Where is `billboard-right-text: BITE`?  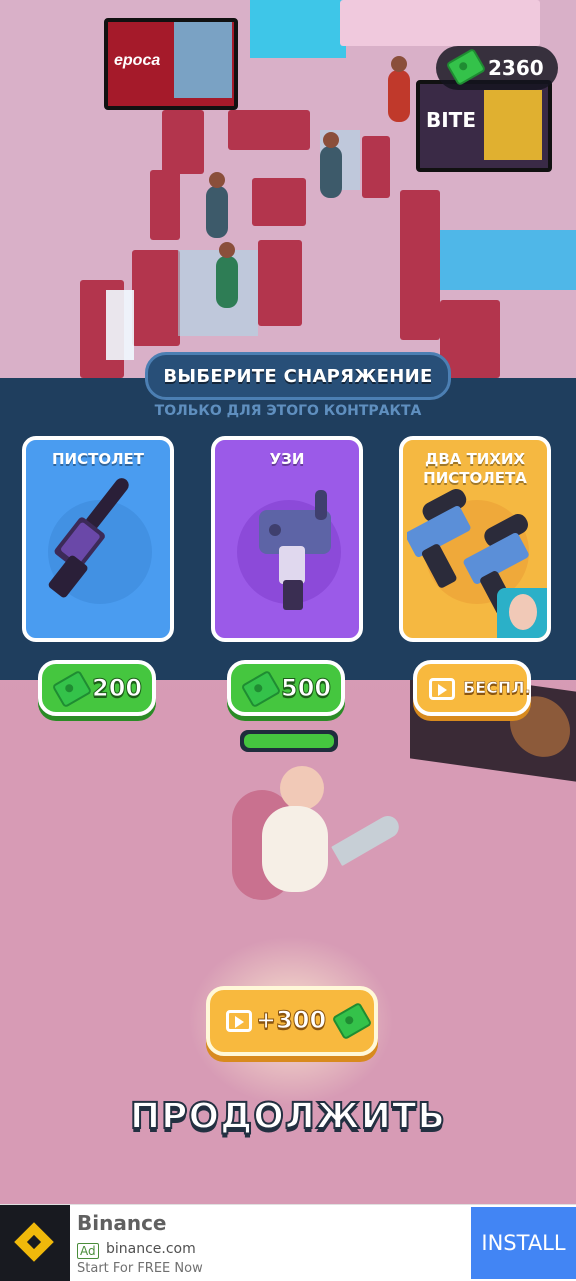
billboard-right-text: BITE is located at coordinates (451, 120).